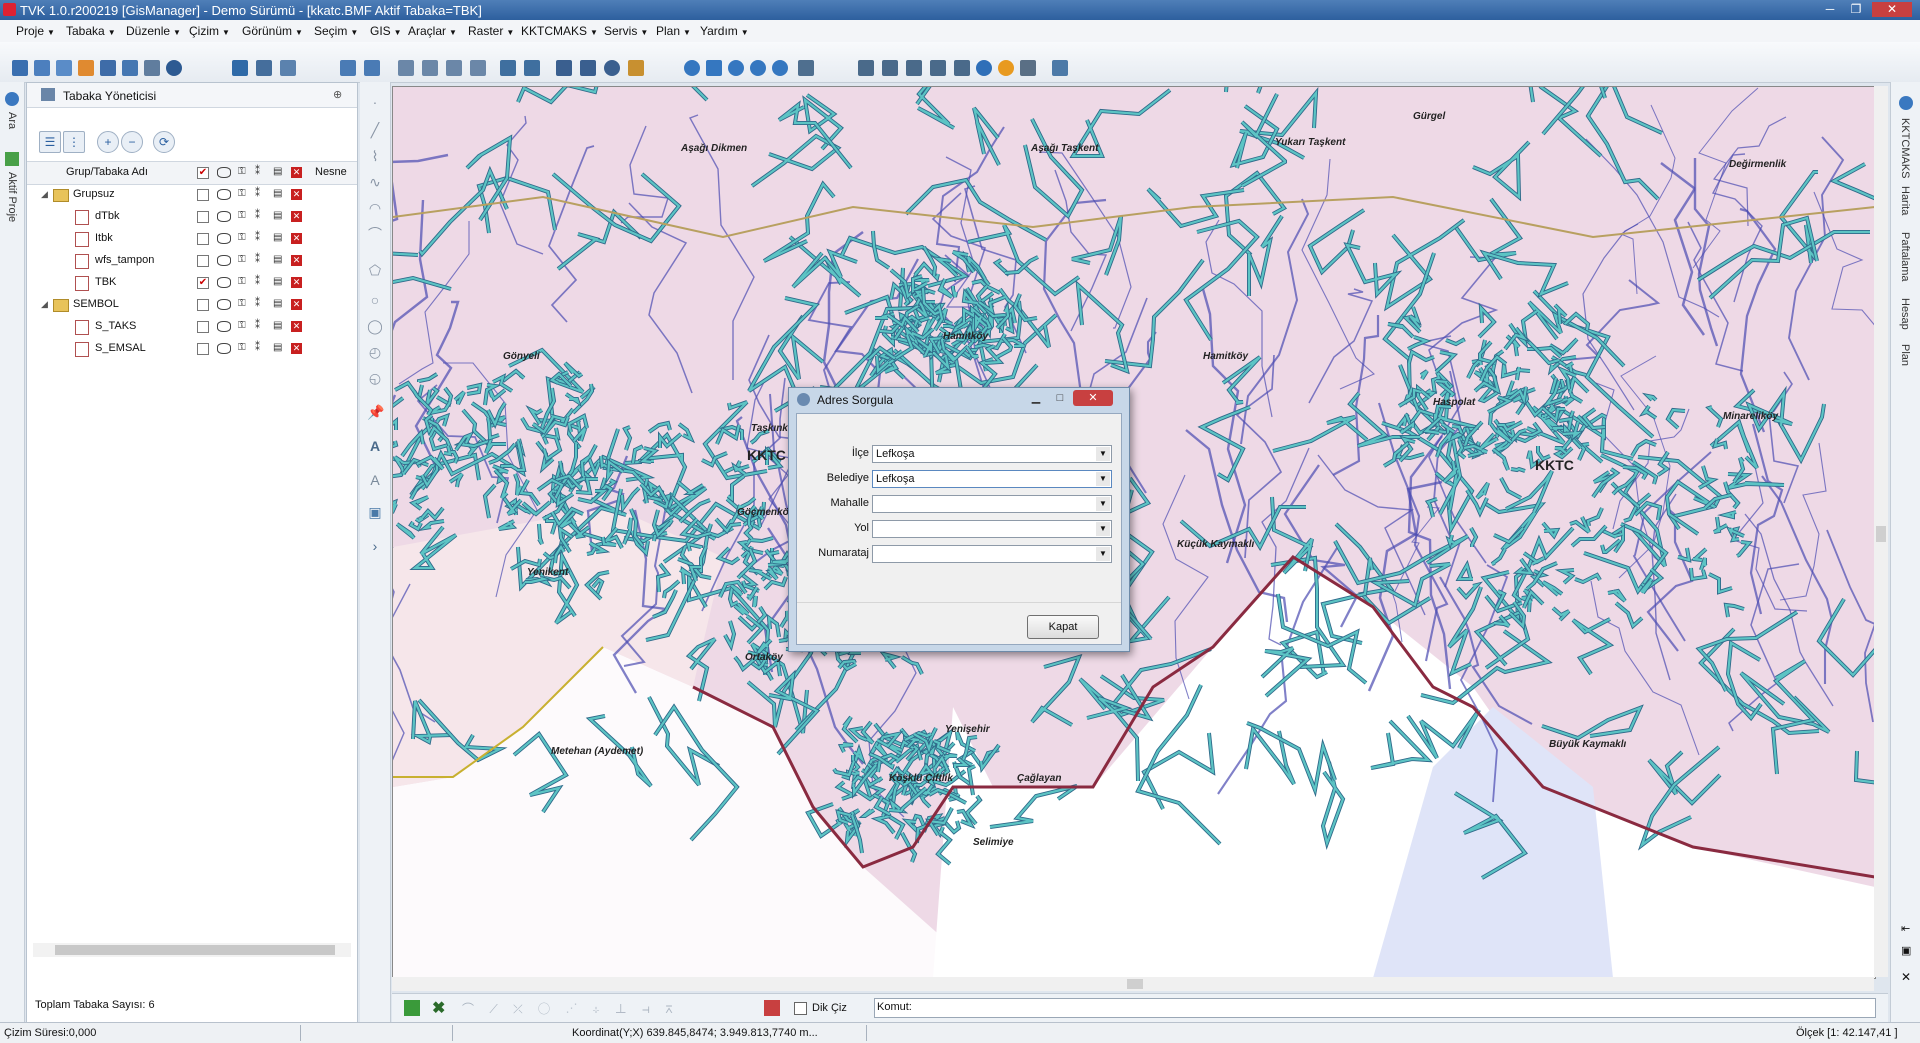 This screenshot has width=1920, height=1043. Describe the element at coordinates (337, 94) in the screenshot. I see `pin-icon: ⊕` at that location.